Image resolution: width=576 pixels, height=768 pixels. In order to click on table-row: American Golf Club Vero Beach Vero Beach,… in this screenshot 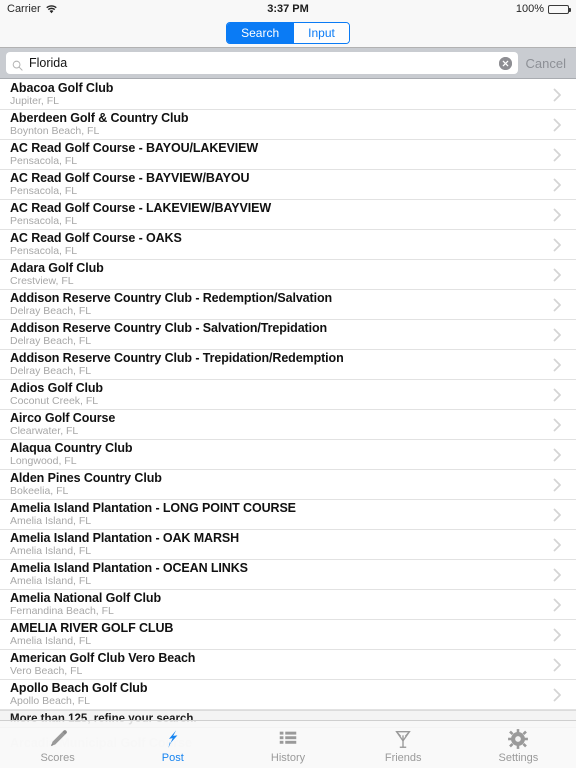, I will do `click(288, 665)`.